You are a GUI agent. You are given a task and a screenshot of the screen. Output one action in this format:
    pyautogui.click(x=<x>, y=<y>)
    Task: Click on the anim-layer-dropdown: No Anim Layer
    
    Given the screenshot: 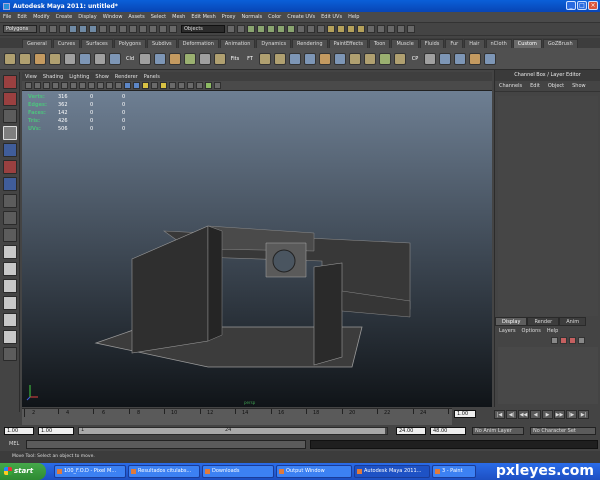 What is the action you would take?
    pyautogui.click(x=498, y=431)
    